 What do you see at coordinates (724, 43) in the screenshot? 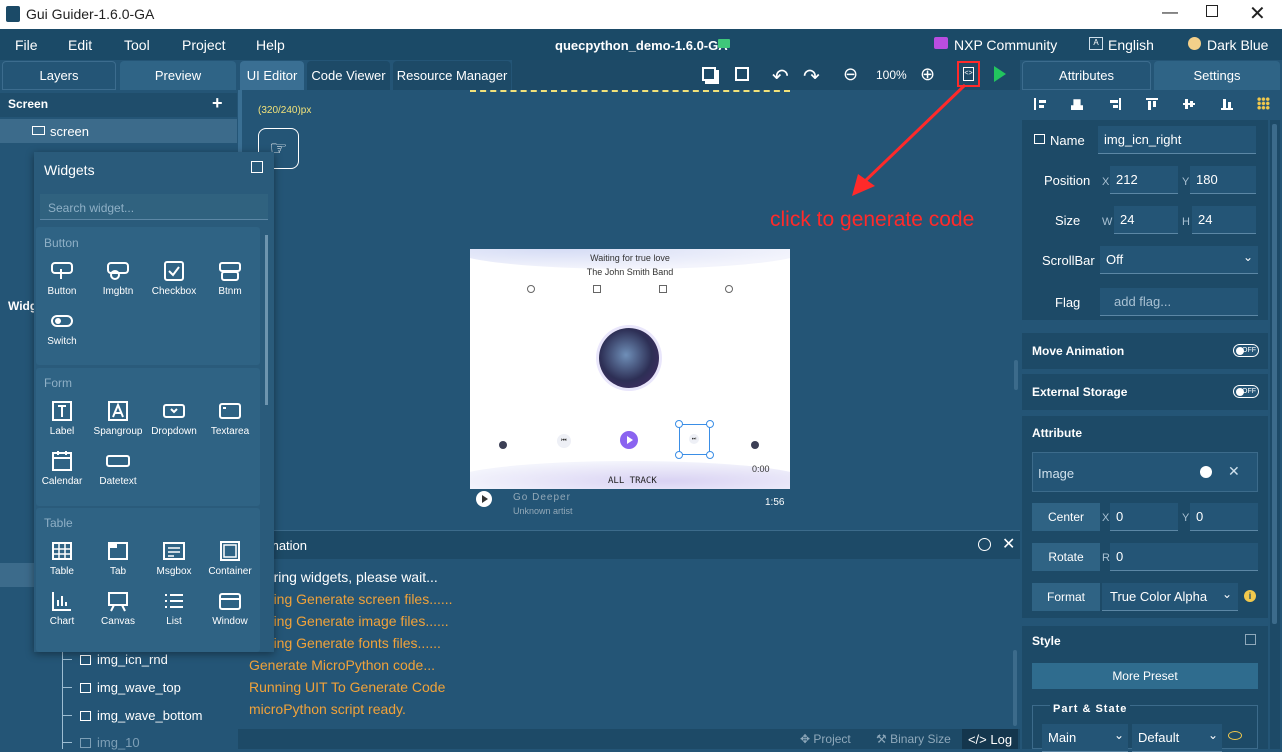
I see `folder-icon` at bounding box center [724, 43].